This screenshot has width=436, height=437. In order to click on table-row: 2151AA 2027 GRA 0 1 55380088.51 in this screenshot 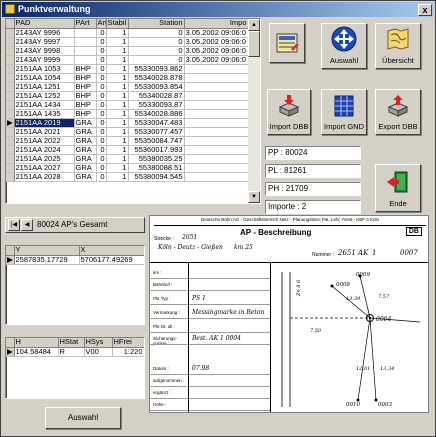, I will do `click(127, 168)`.